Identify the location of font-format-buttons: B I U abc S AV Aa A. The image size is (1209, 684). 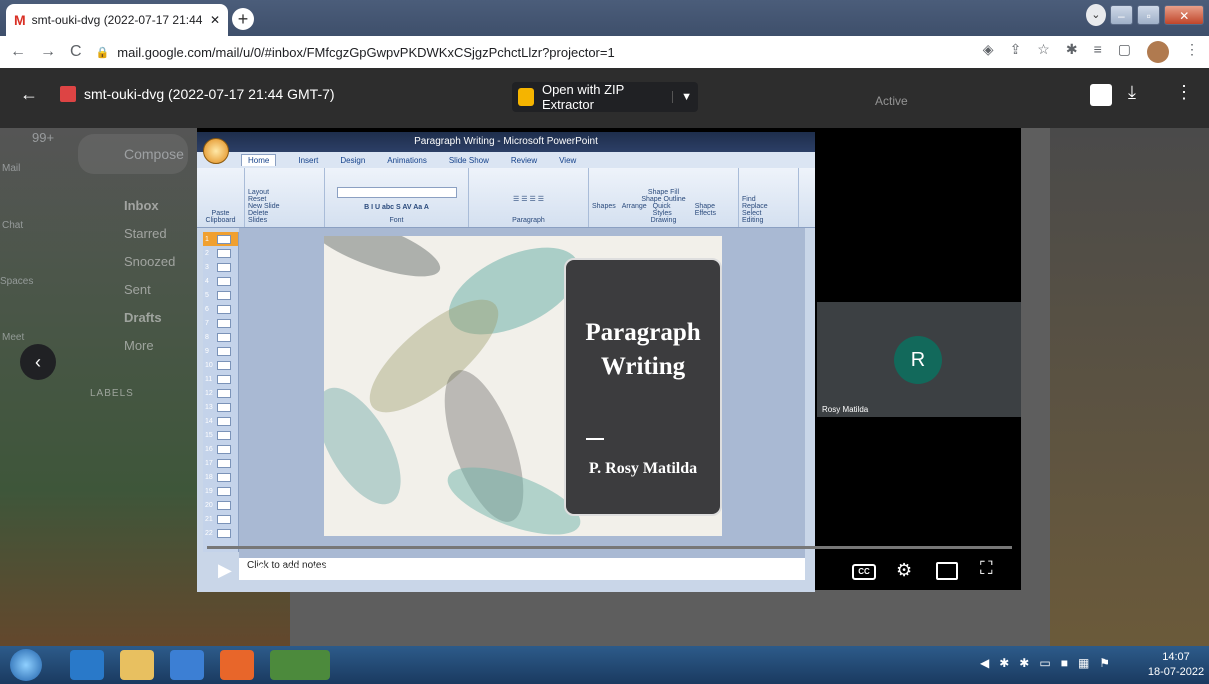
(396, 207).